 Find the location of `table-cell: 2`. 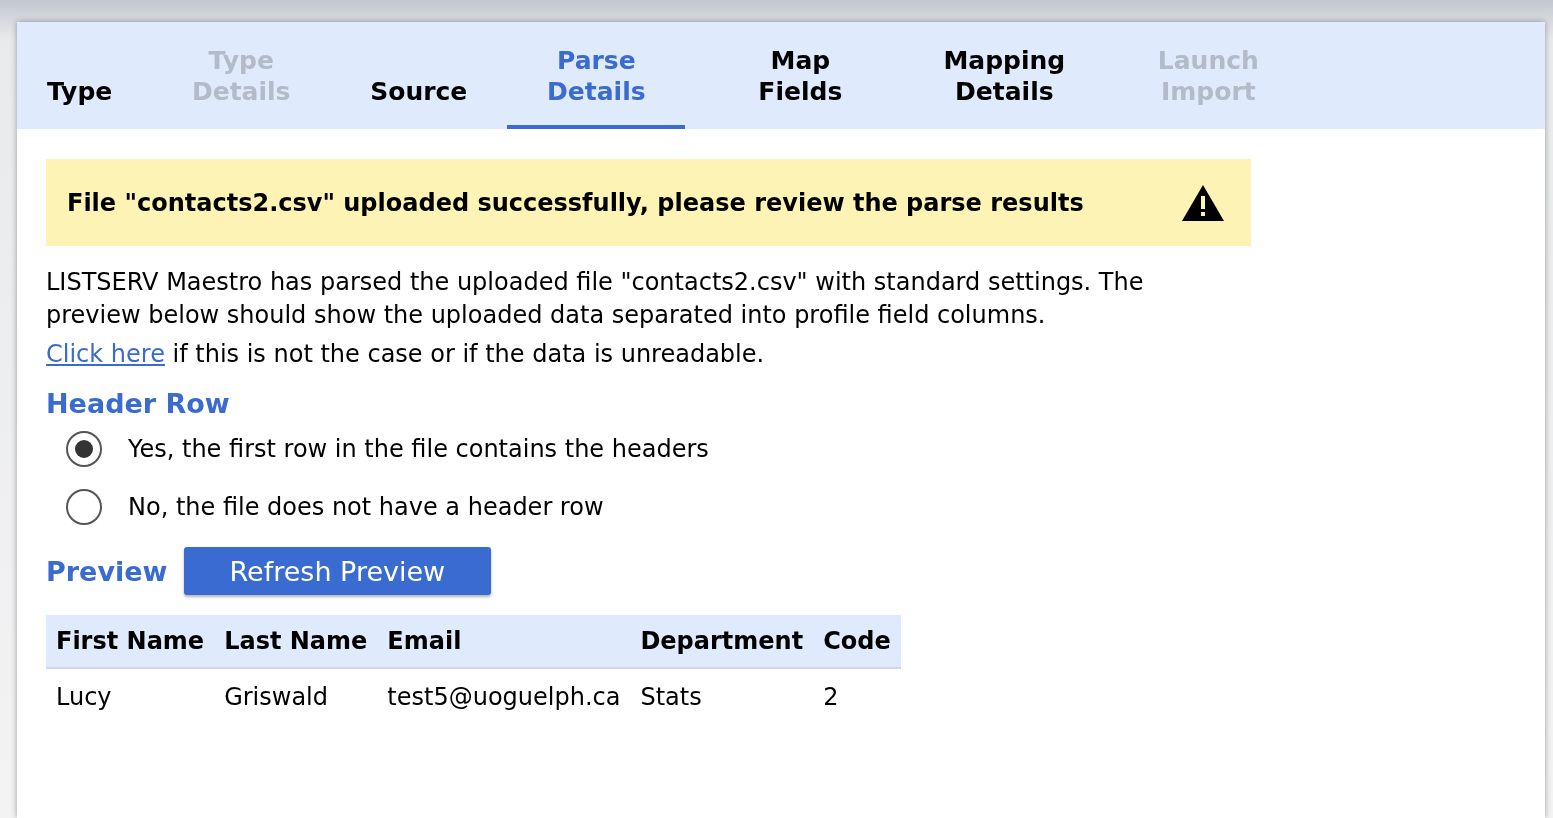

table-cell: 2 is located at coordinates (857, 696).